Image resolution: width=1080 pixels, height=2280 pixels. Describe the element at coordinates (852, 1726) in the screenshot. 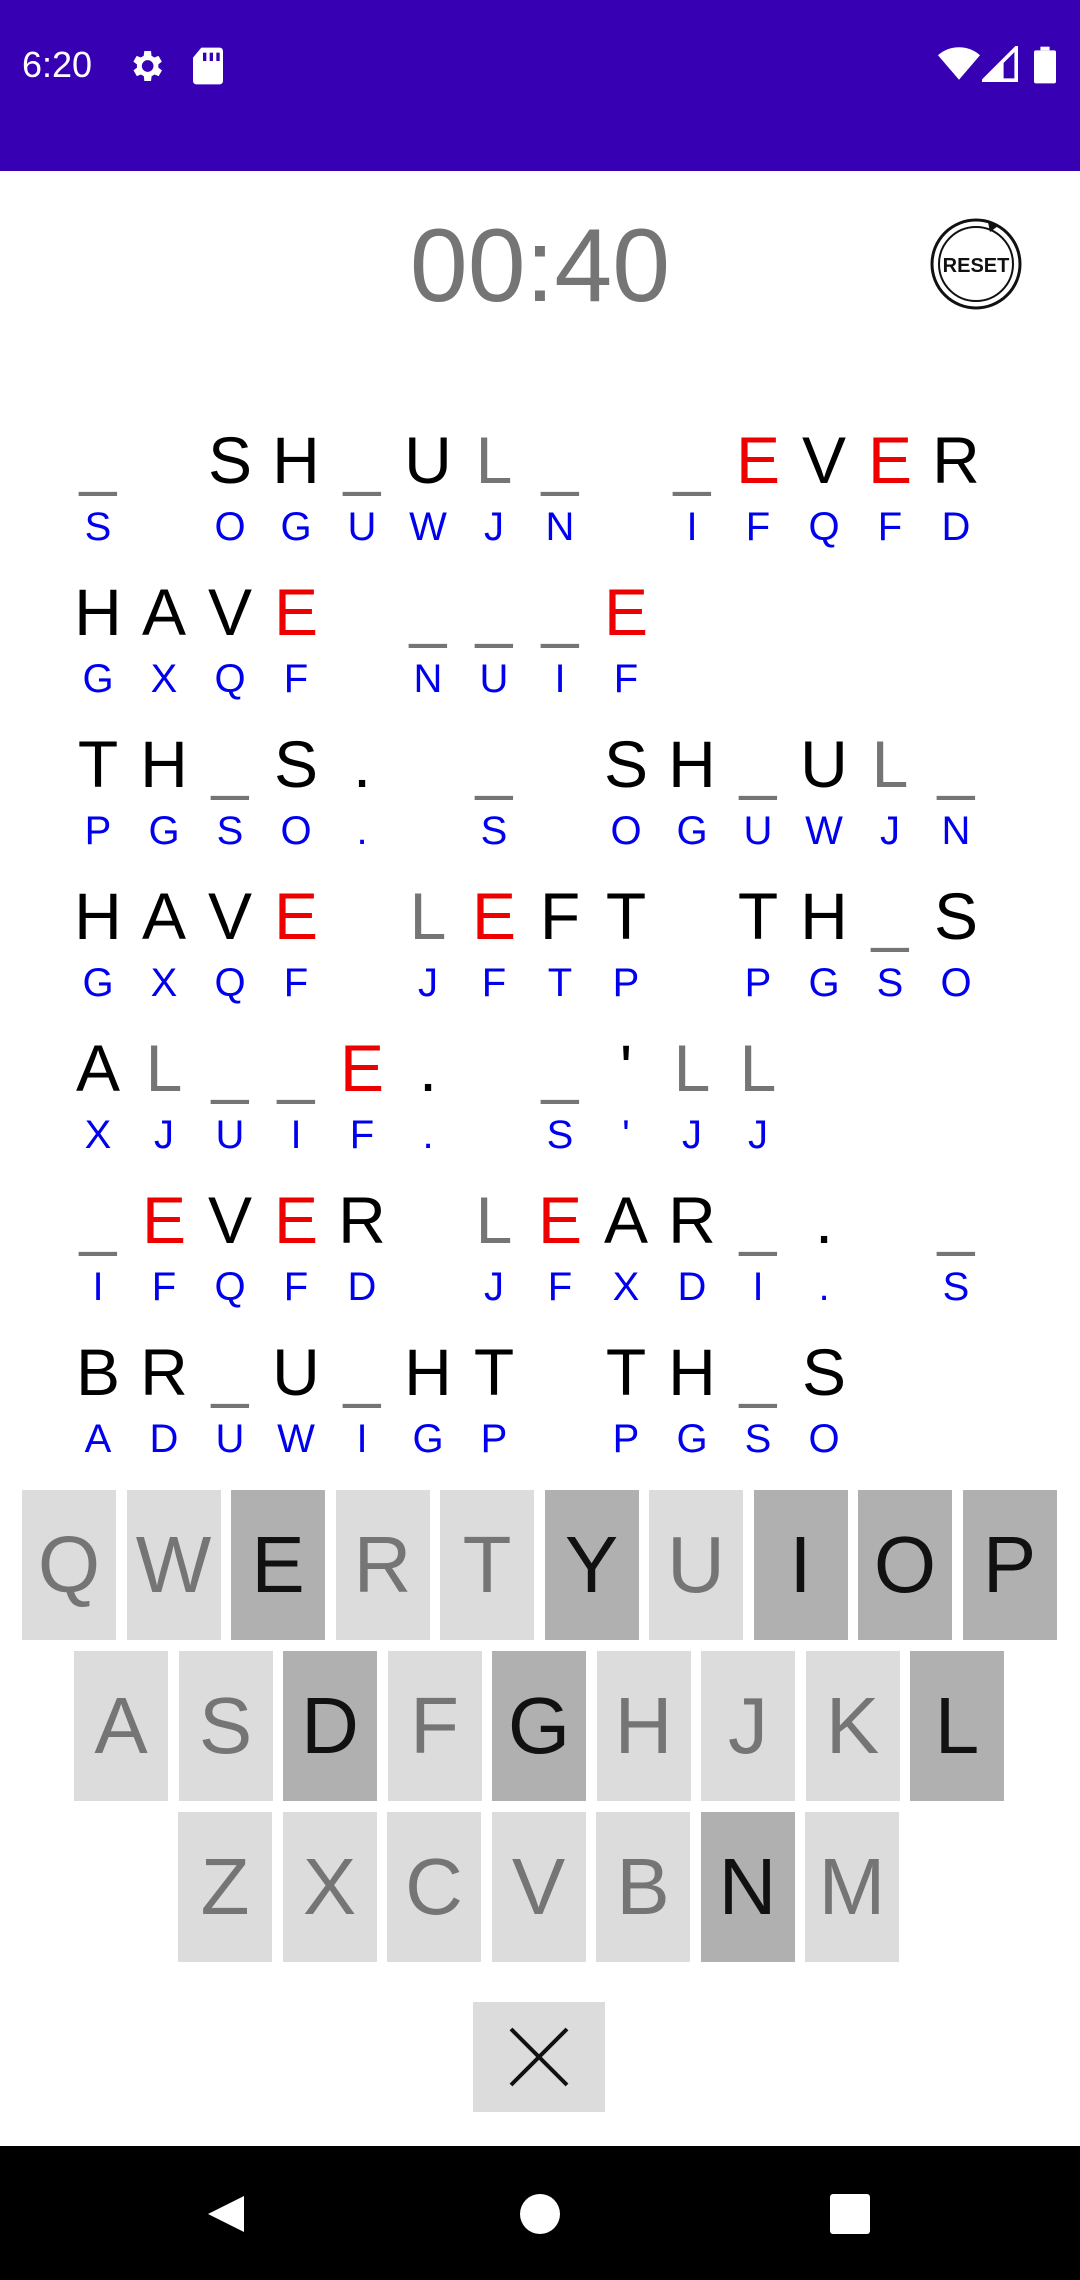

I see `key-k: K` at that location.